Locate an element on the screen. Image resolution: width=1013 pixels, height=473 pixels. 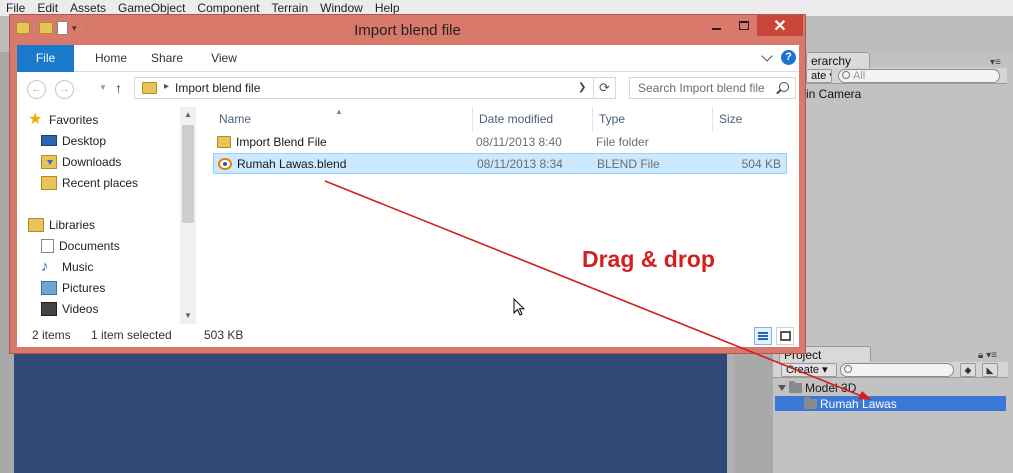
libraries-icon is located at coordinates (36, 224).